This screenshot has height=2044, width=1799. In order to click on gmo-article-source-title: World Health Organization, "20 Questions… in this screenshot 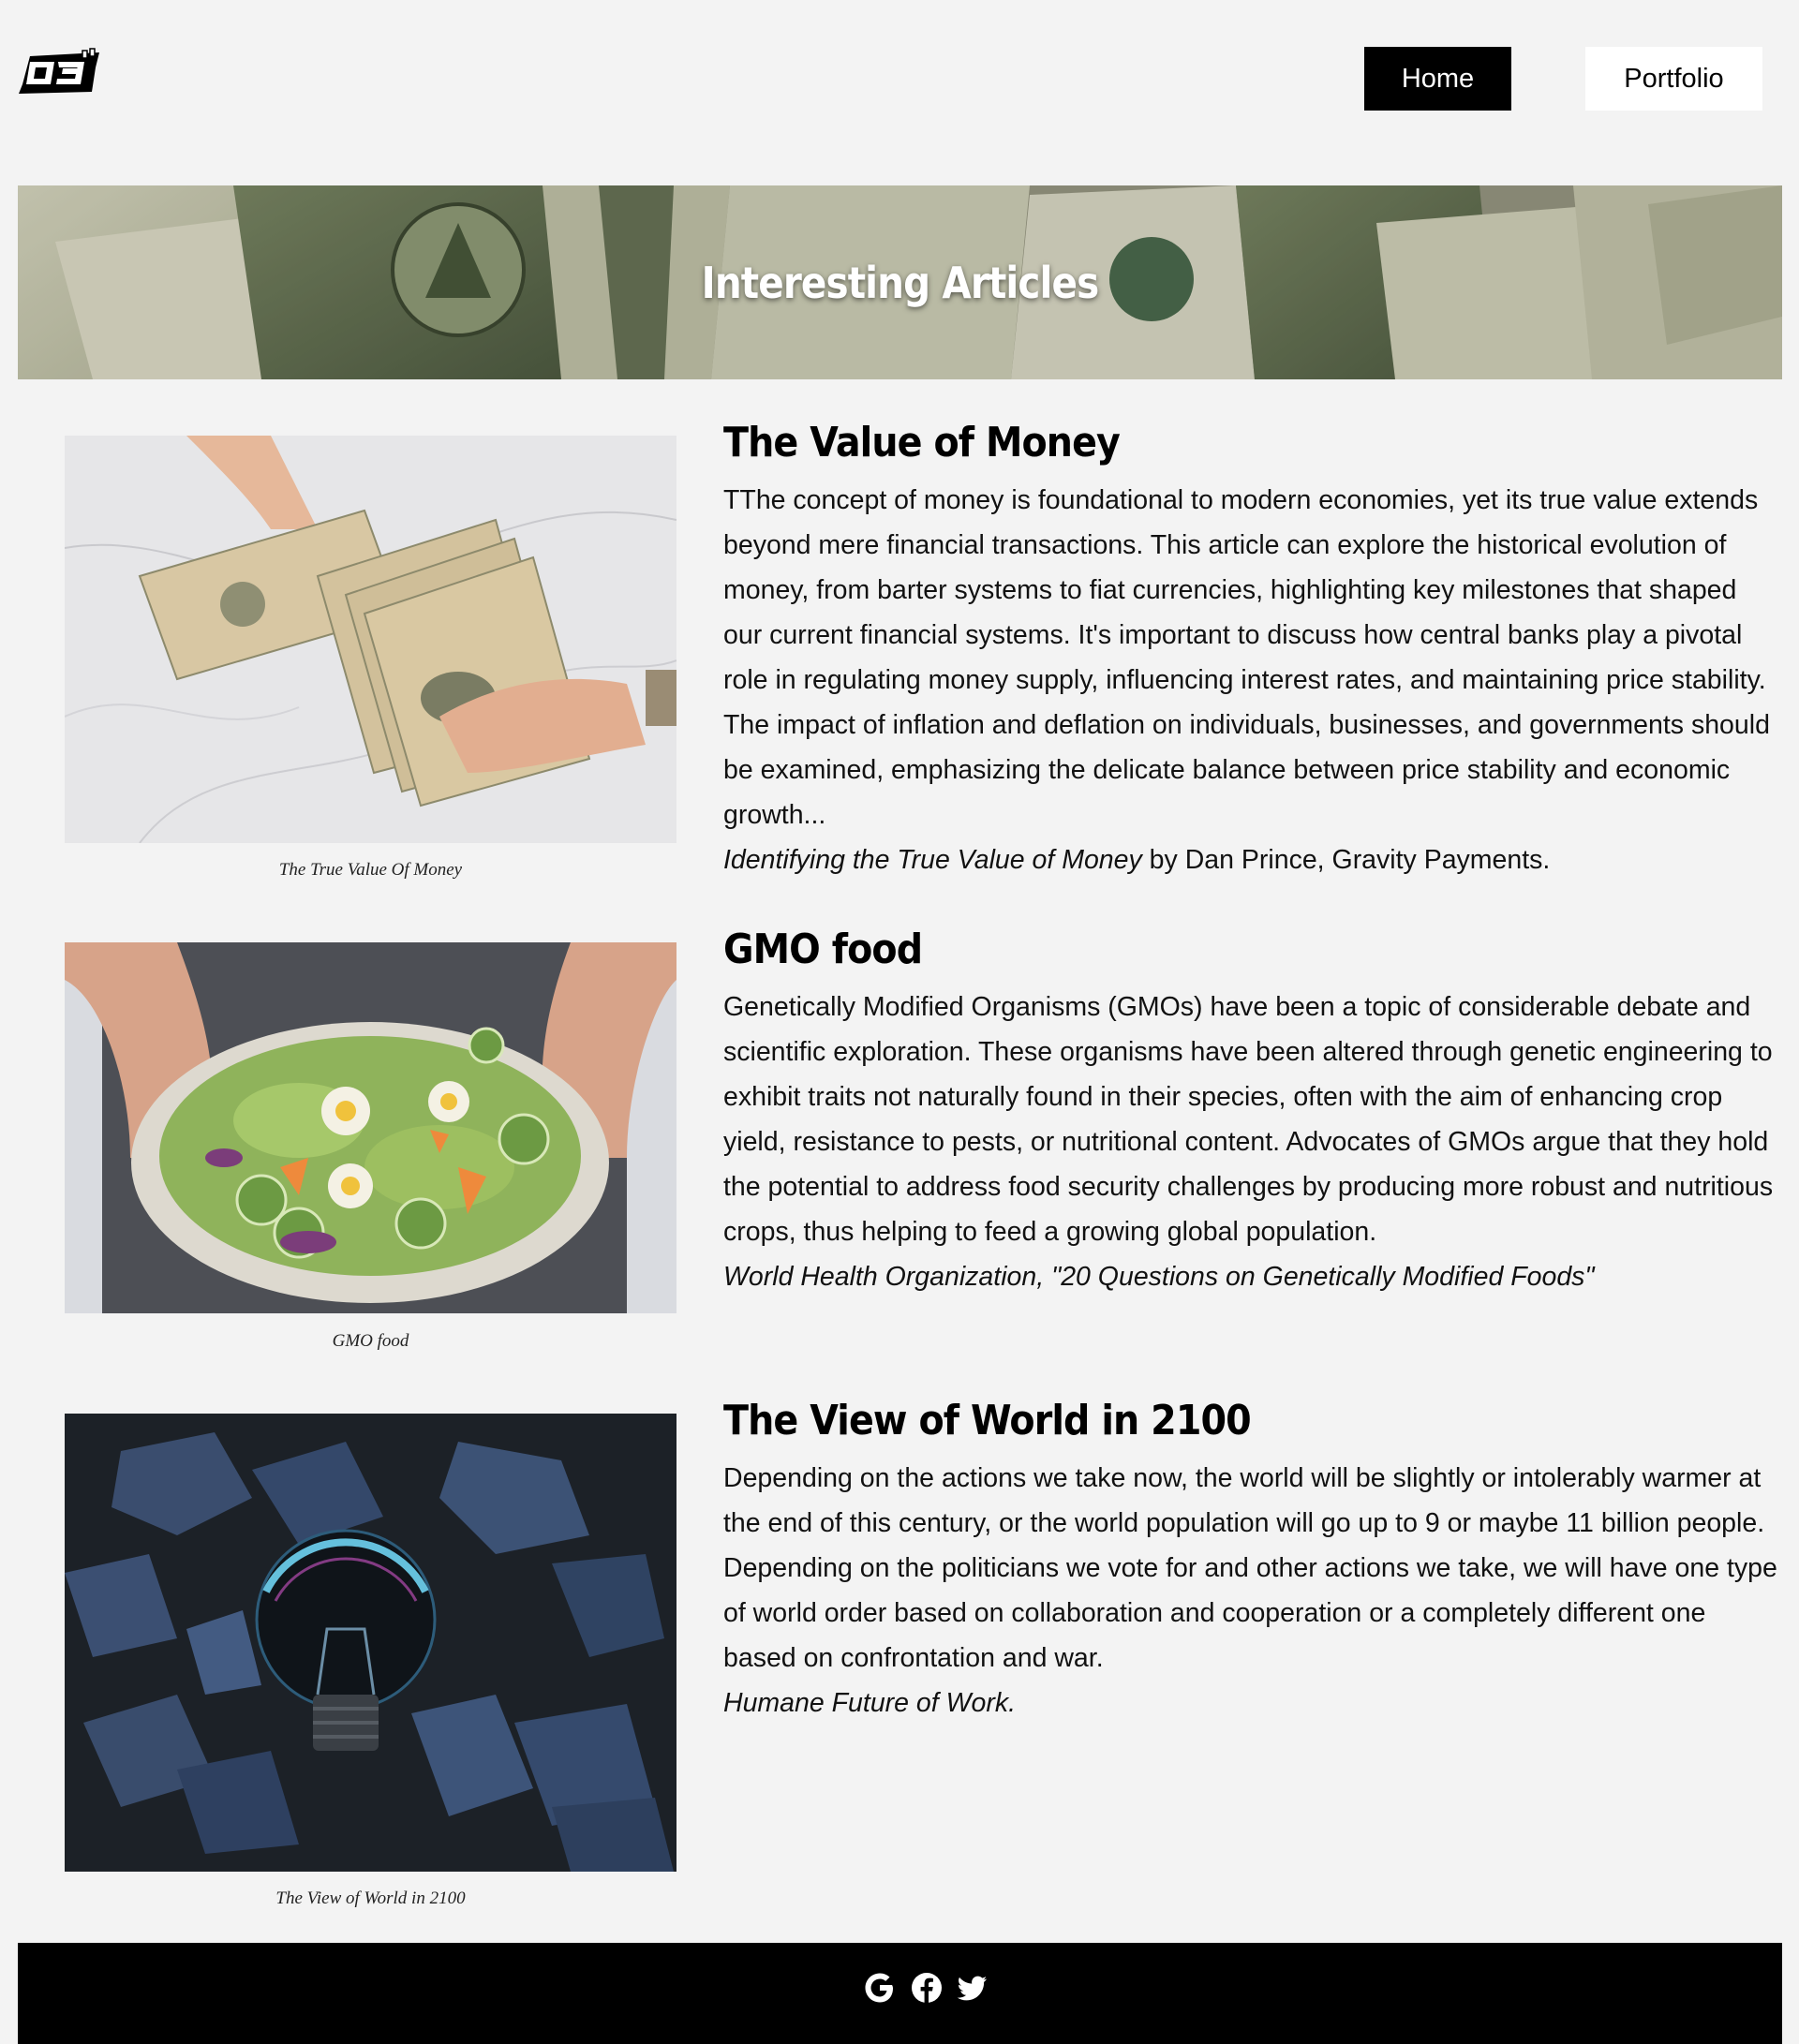, I will do `click(1159, 1277)`.